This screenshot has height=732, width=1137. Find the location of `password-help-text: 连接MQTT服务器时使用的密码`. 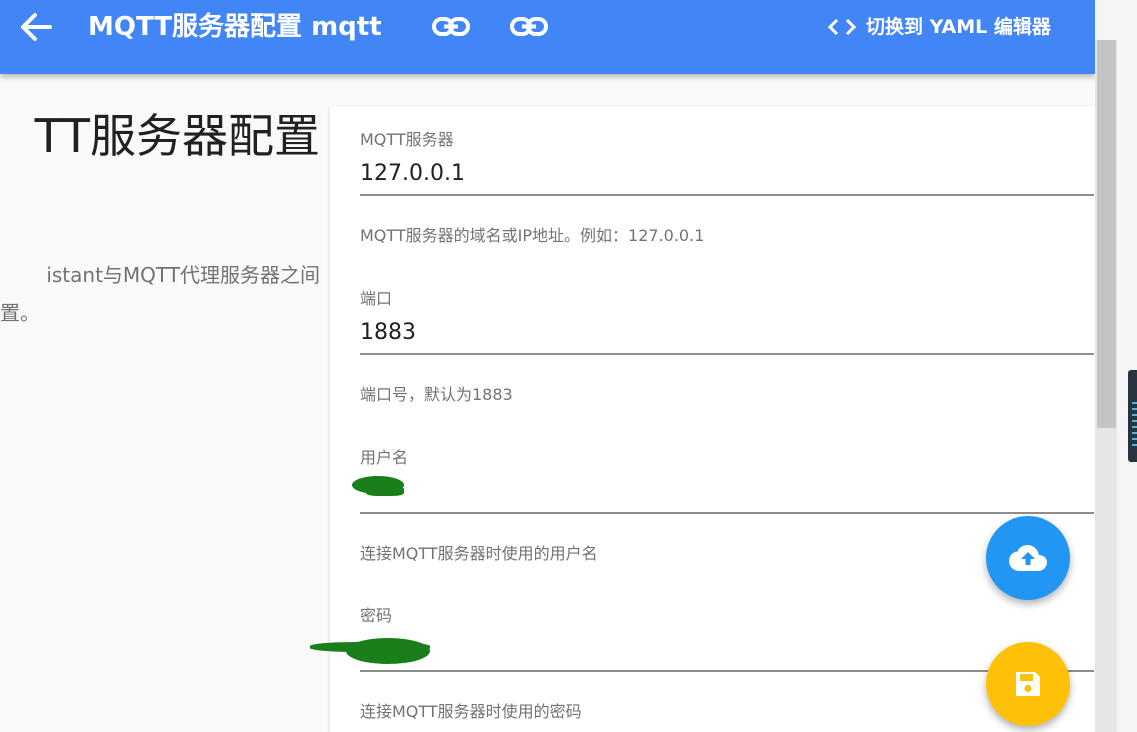

password-help-text: 连接MQTT服务器时使用的密码 is located at coordinates (471, 711).